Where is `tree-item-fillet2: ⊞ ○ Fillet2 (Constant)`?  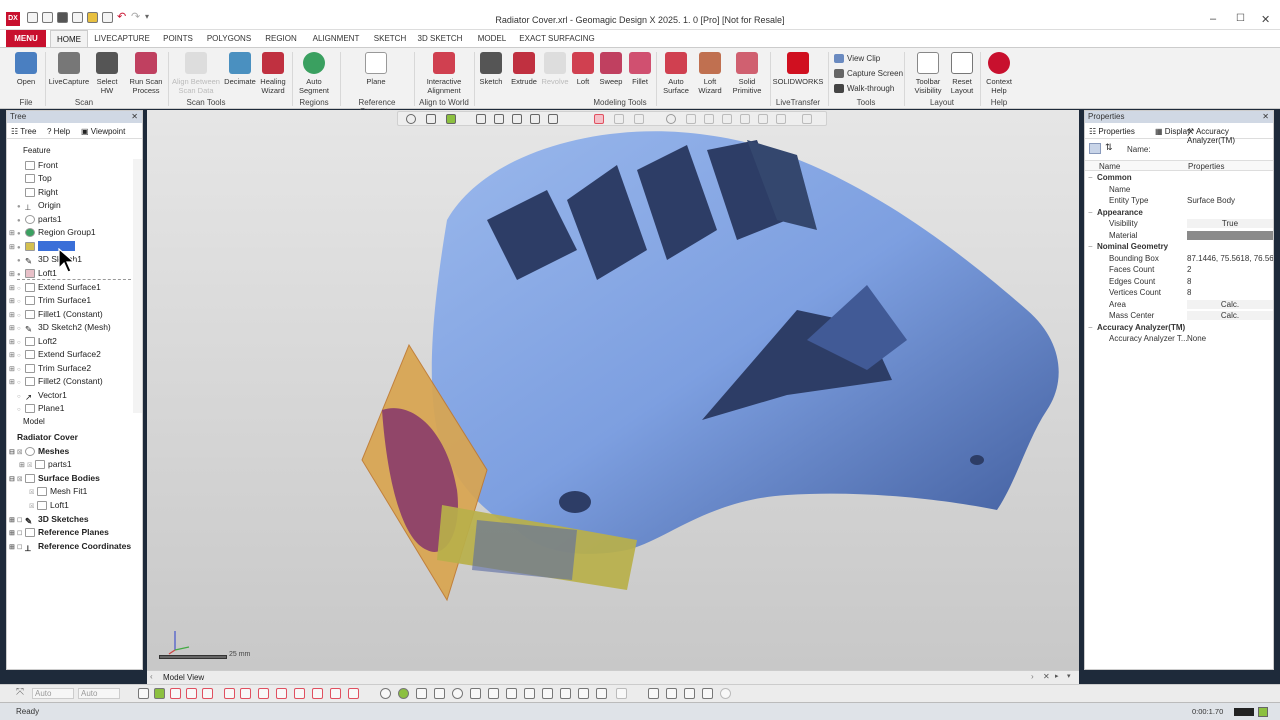 tree-item-fillet2: ⊞ ○ Fillet2 (Constant) is located at coordinates (56, 381).